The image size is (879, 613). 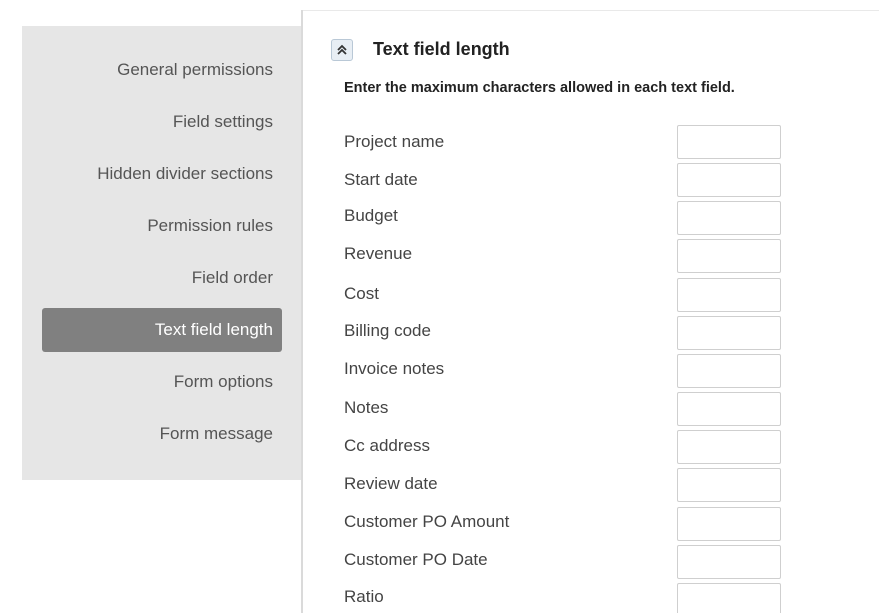 I want to click on sidebar-item-label: Form options, so click(x=223, y=381).